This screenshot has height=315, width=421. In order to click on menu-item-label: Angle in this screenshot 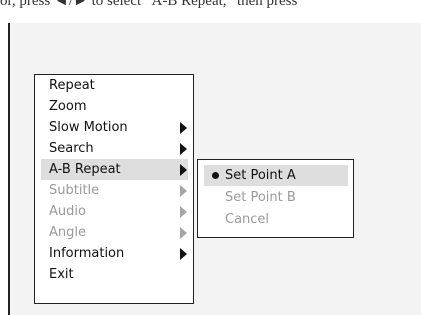, I will do `click(67, 232)`.